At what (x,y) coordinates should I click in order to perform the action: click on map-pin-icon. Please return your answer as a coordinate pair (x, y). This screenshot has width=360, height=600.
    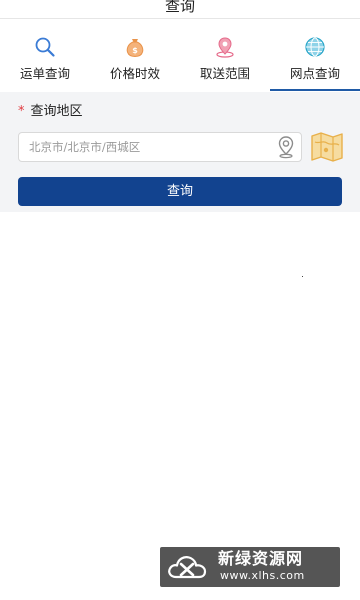
    Looking at the image, I should click on (225, 47).